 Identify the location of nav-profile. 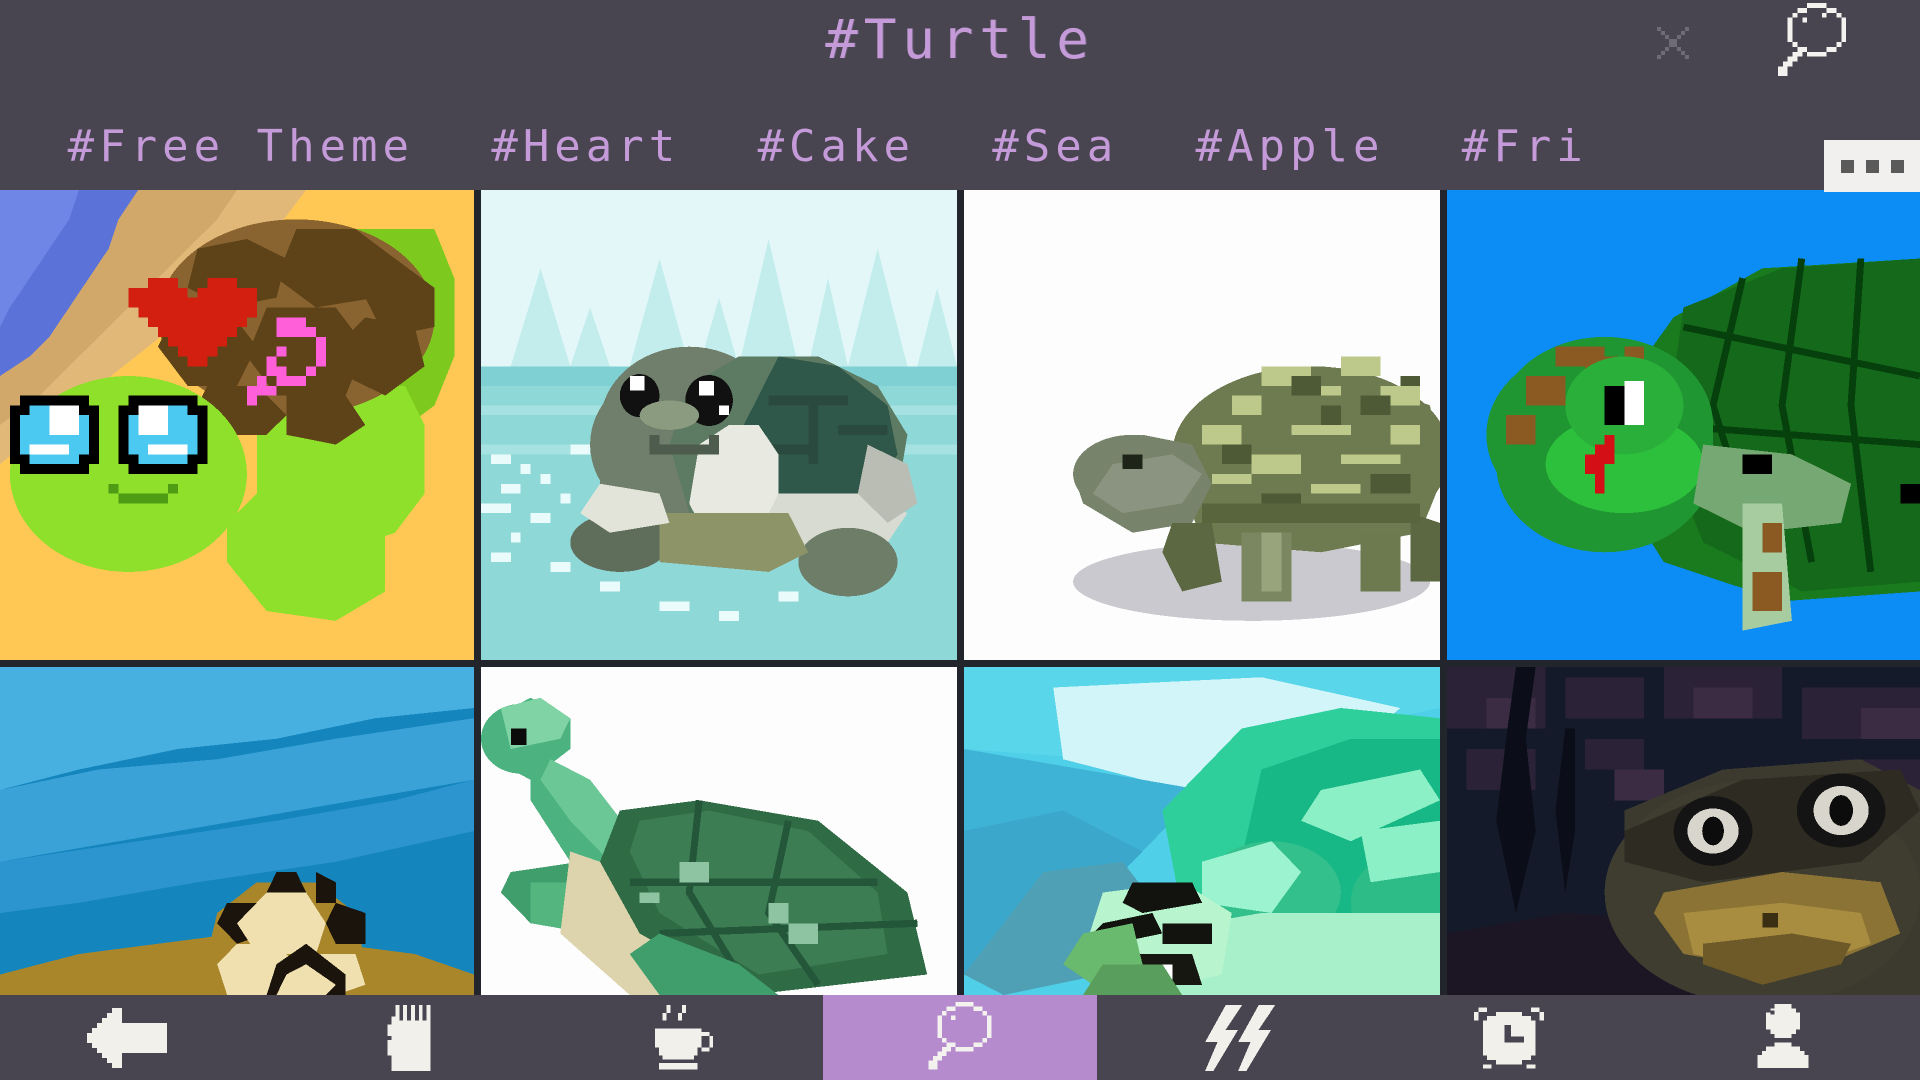
(1783, 1037).